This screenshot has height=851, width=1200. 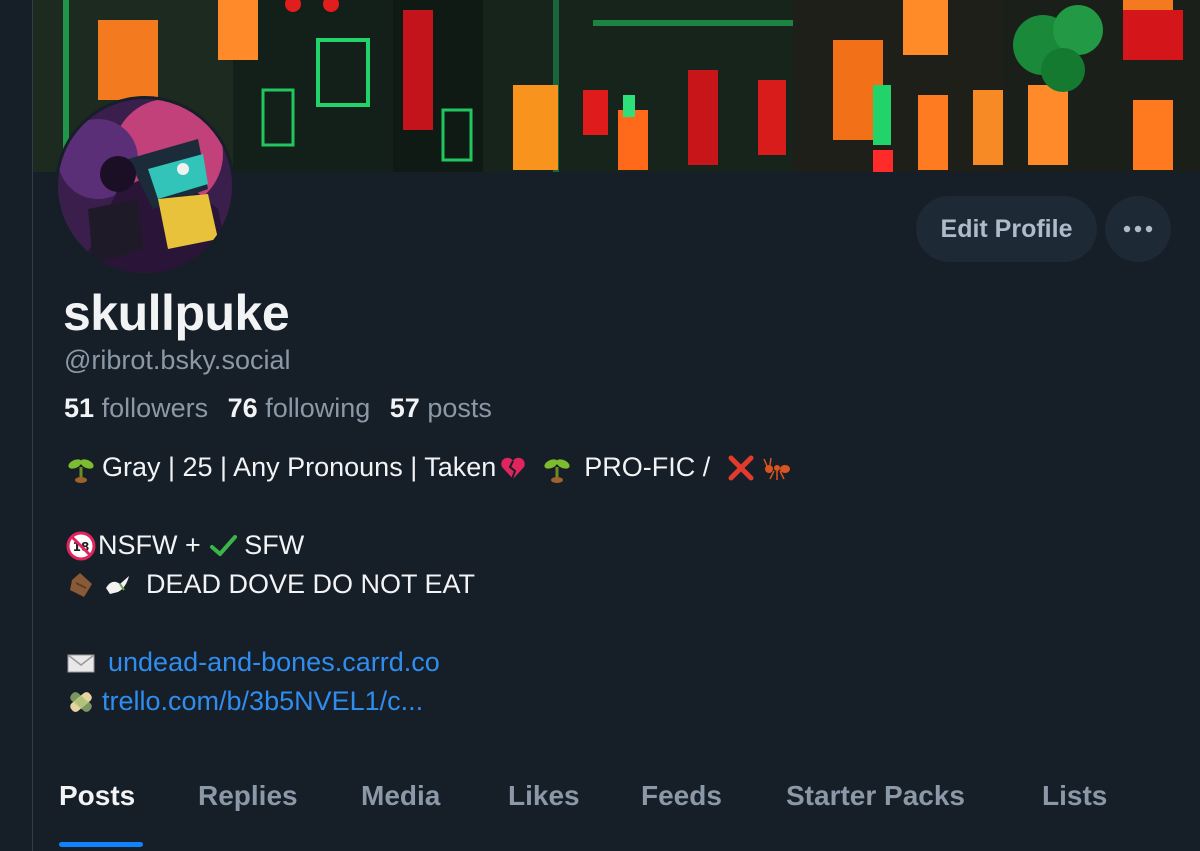 What do you see at coordinates (1074, 796) in the screenshot?
I see `tab-lists: Lists` at bounding box center [1074, 796].